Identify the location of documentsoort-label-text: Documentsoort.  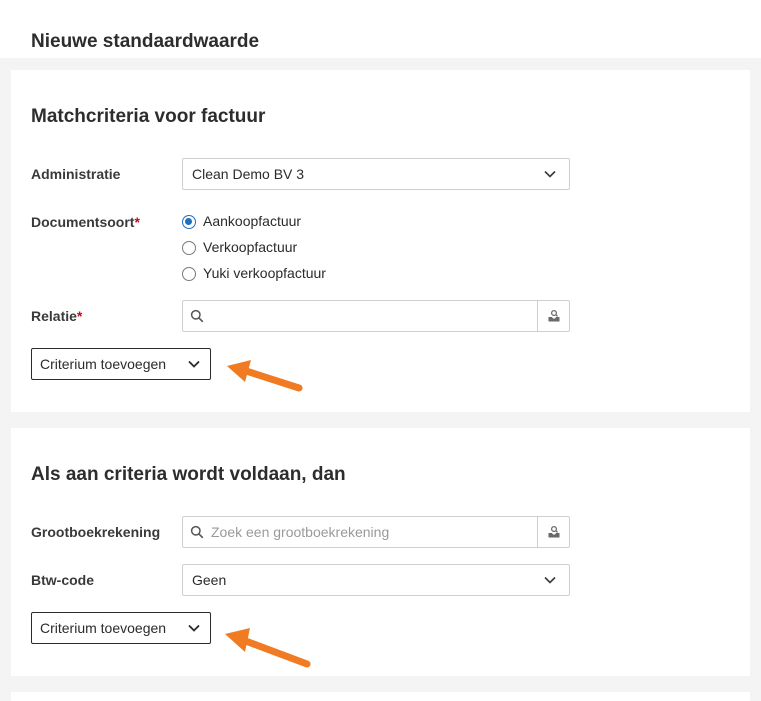
(83, 222).